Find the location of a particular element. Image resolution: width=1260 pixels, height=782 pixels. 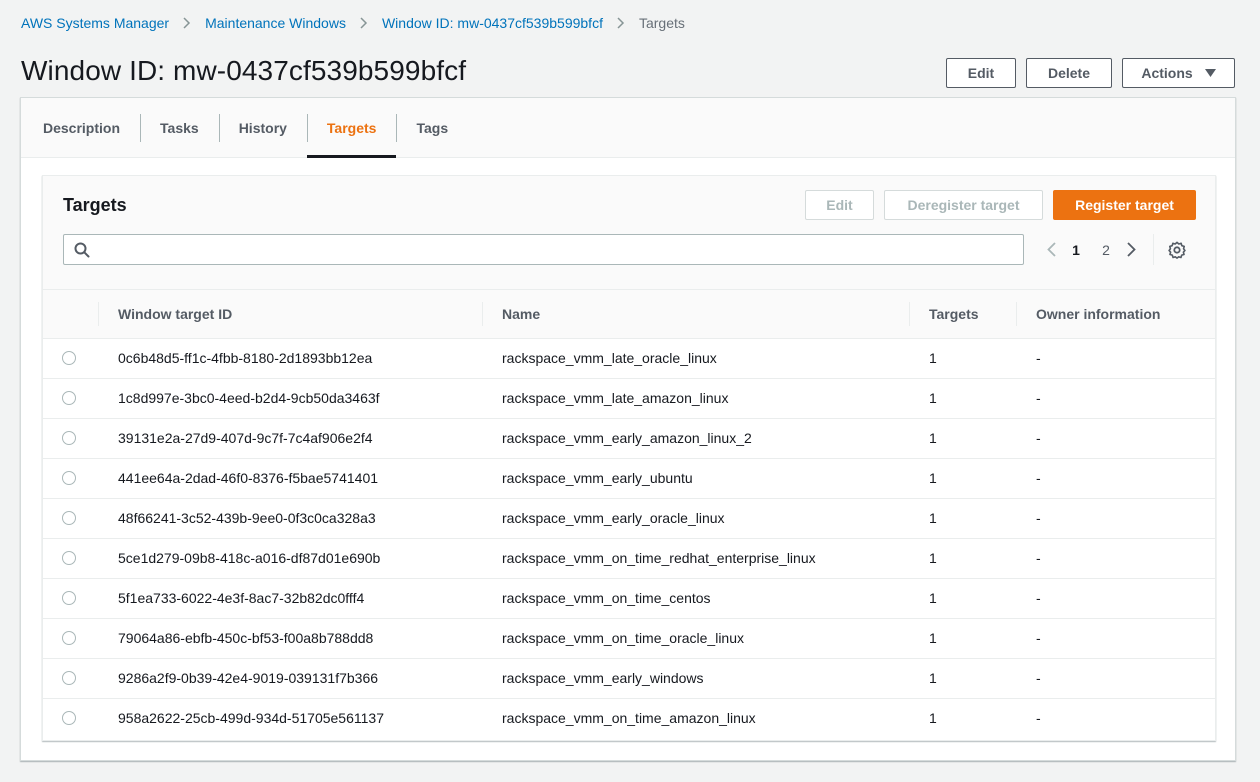

breadcrumb-link-window-id: Window ID: mw-0437cf539b599bfcf is located at coordinates (492, 23).